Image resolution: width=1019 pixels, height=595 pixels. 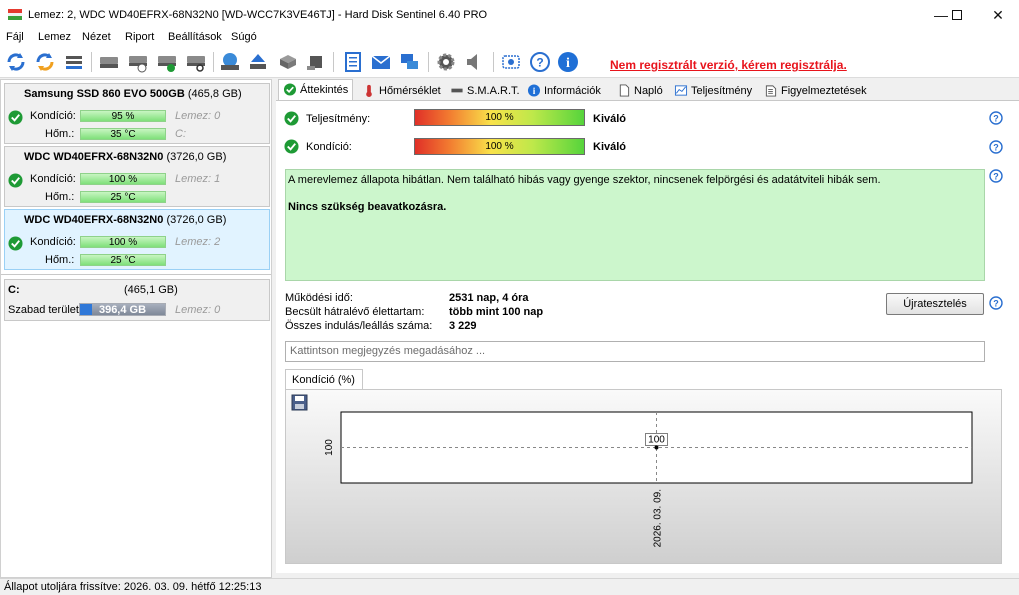 What do you see at coordinates (15, 37) in the screenshot?
I see `menu-file: Fájl` at bounding box center [15, 37].